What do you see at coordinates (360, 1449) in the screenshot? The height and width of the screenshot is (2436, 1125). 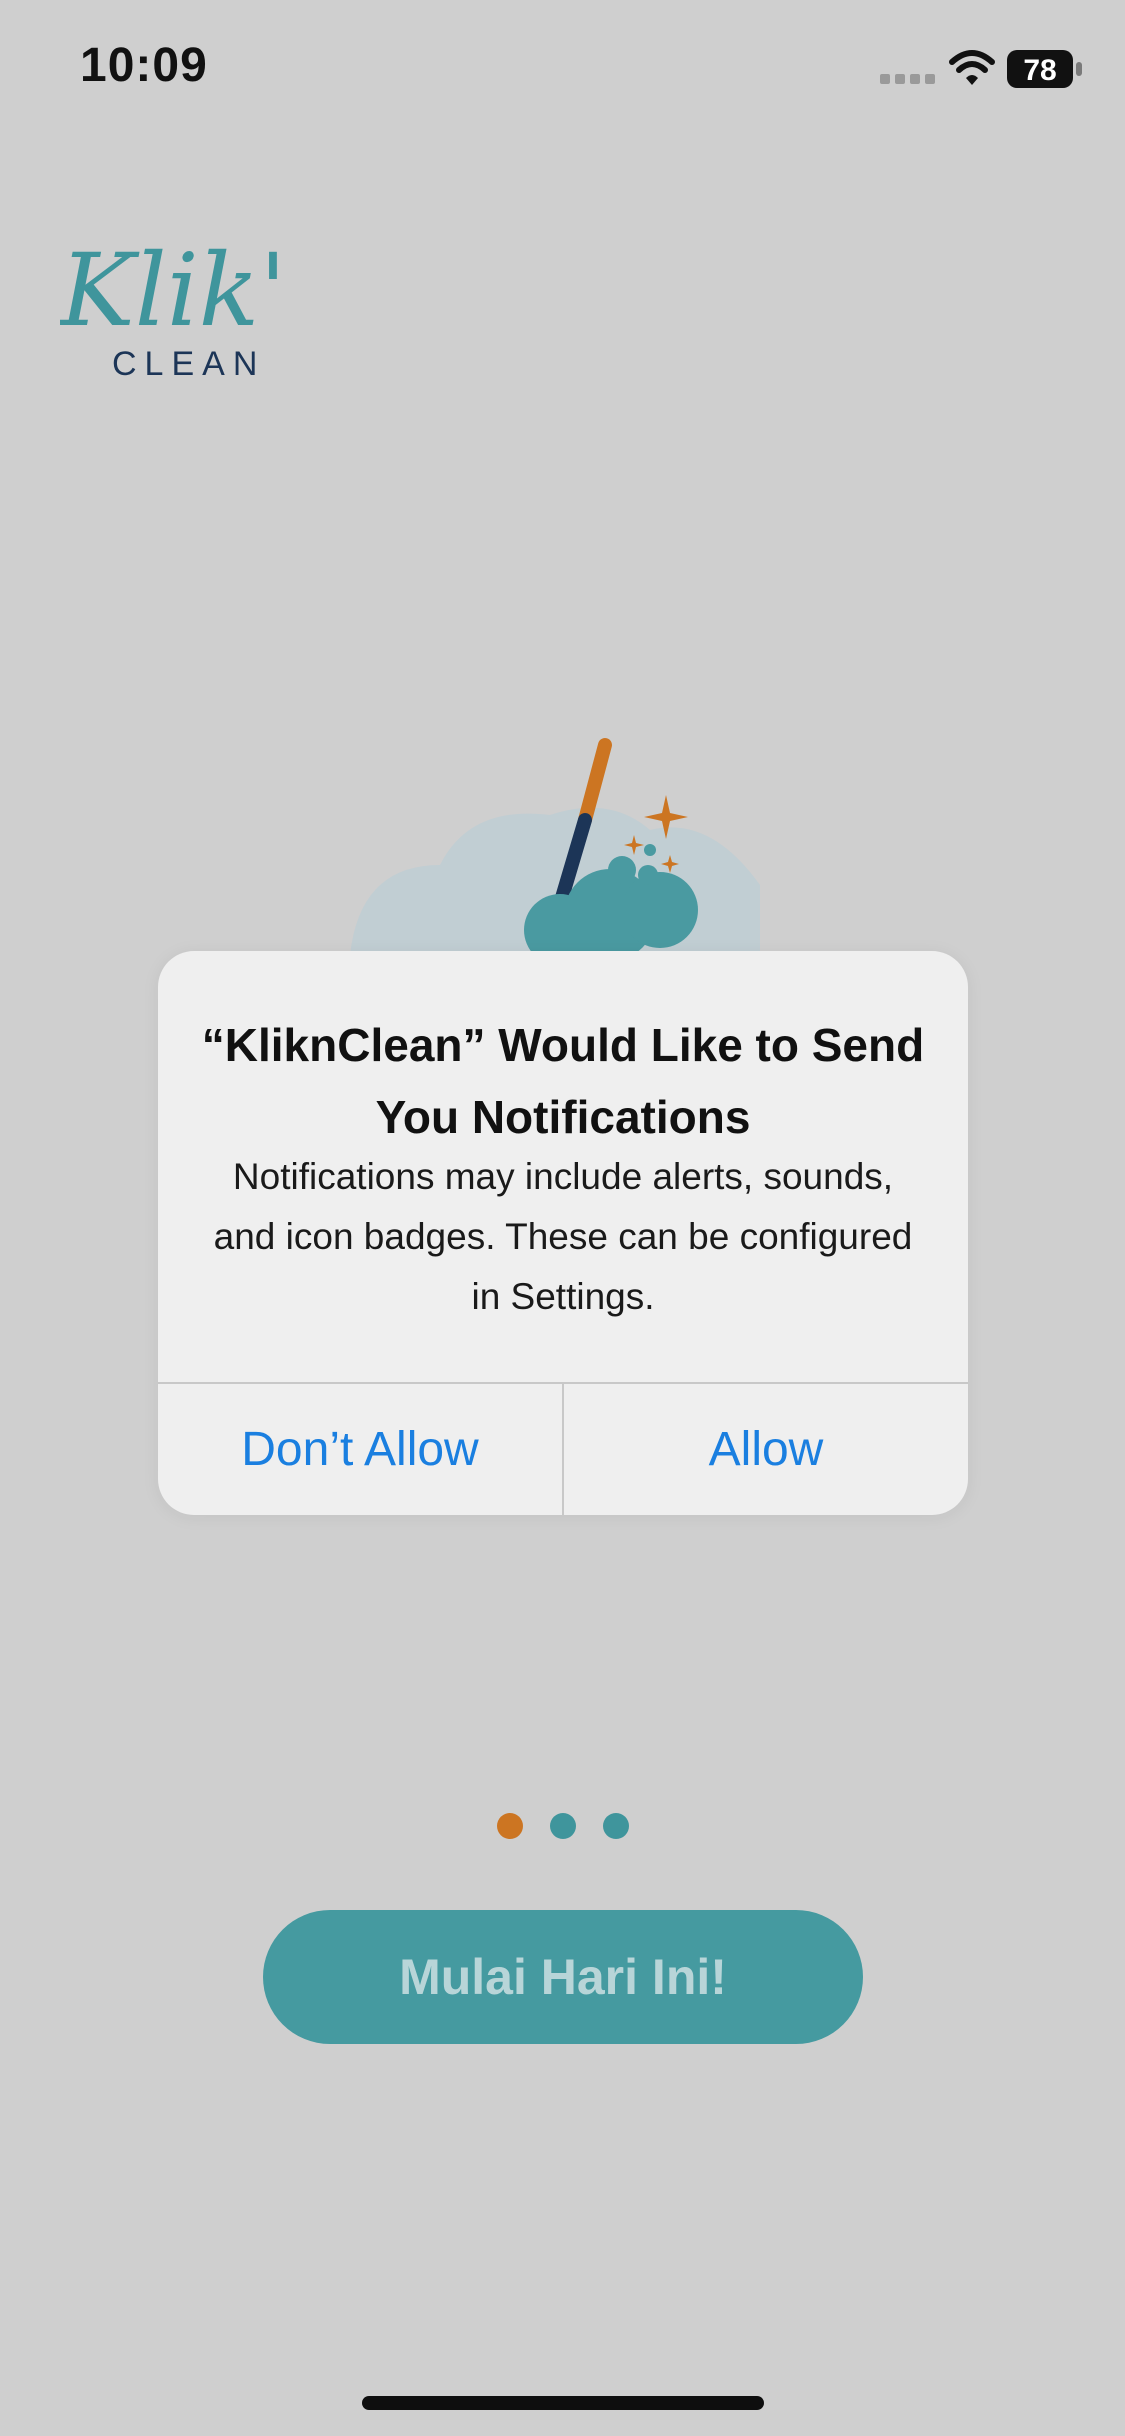 I see `dont-allow-button: Don’t Allow` at bounding box center [360, 1449].